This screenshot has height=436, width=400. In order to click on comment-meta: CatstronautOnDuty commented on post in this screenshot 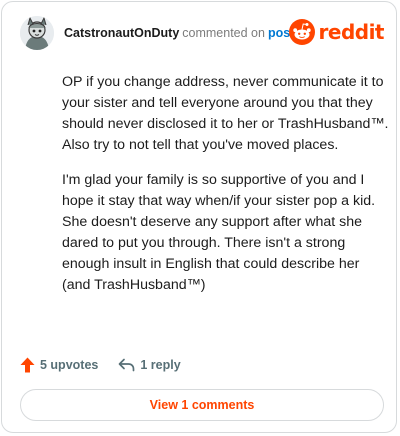, I will do `click(179, 33)`.